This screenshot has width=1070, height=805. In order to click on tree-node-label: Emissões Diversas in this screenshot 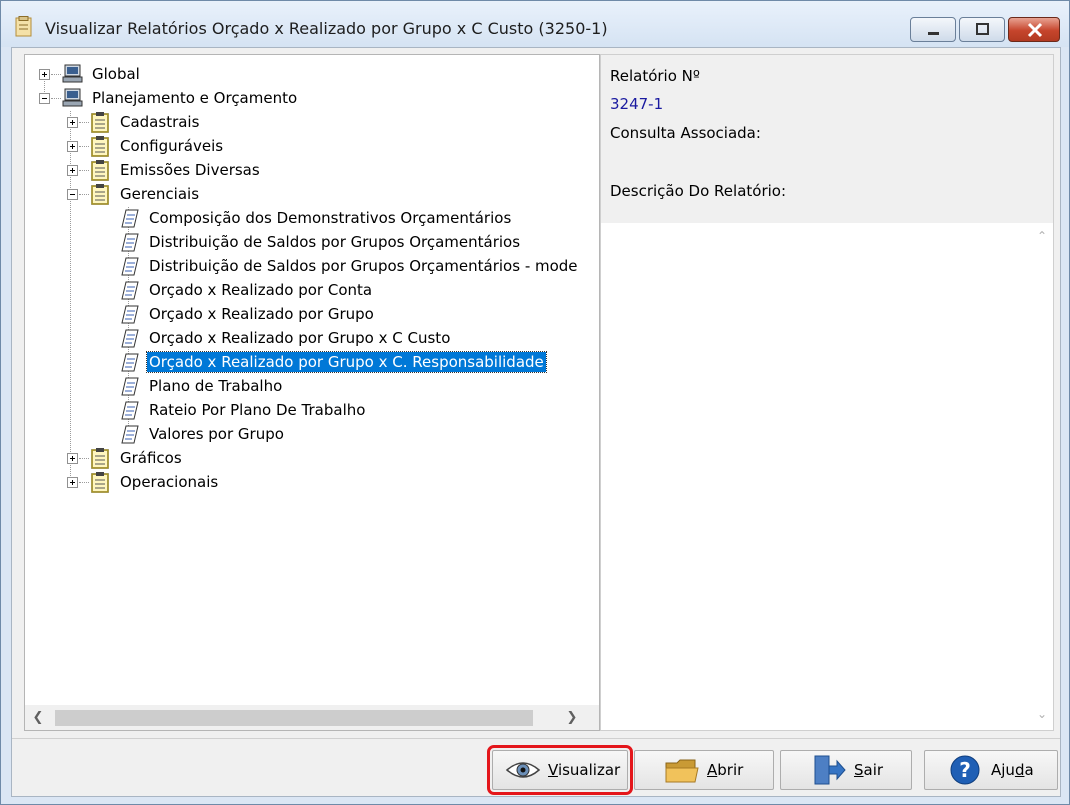, I will do `click(190, 170)`.